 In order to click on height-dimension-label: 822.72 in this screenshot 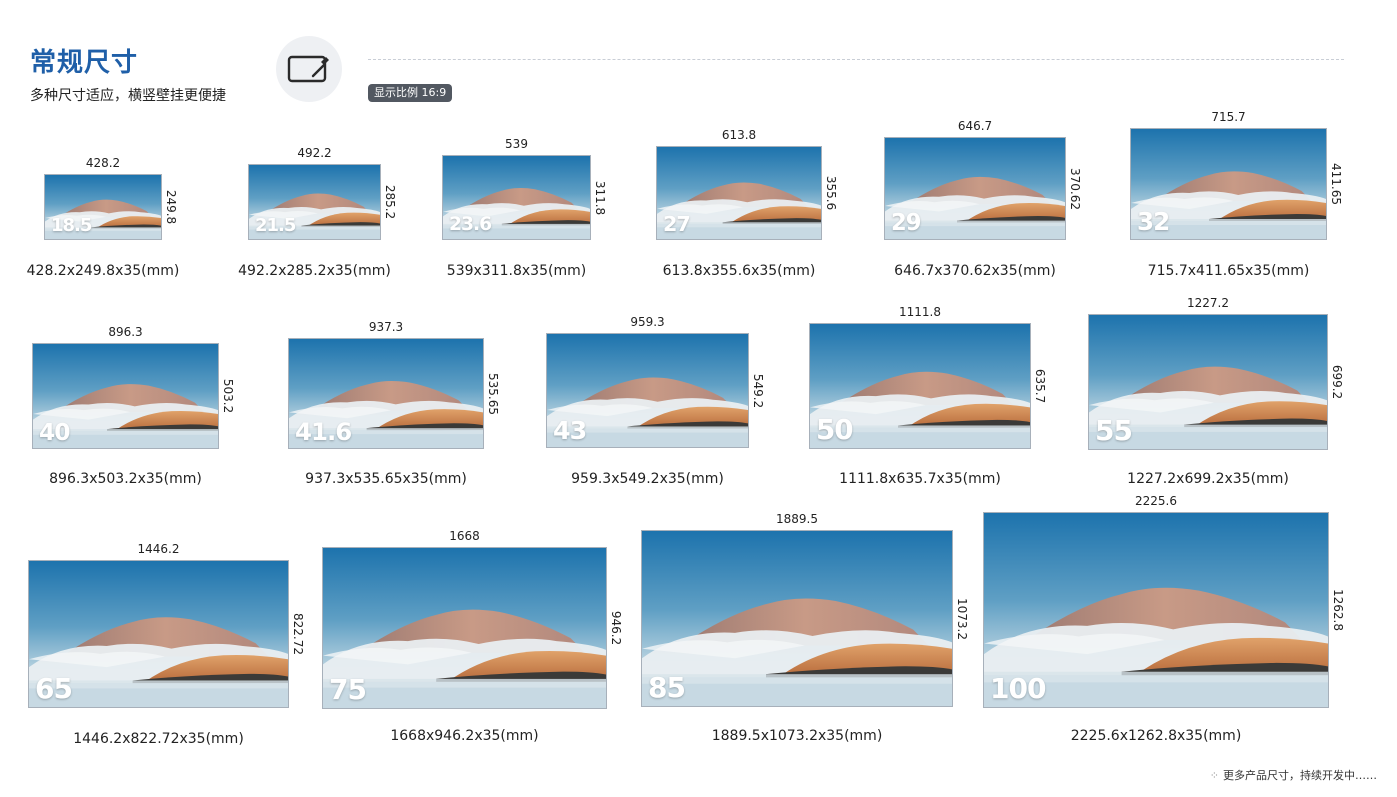, I will do `click(298, 634)`.